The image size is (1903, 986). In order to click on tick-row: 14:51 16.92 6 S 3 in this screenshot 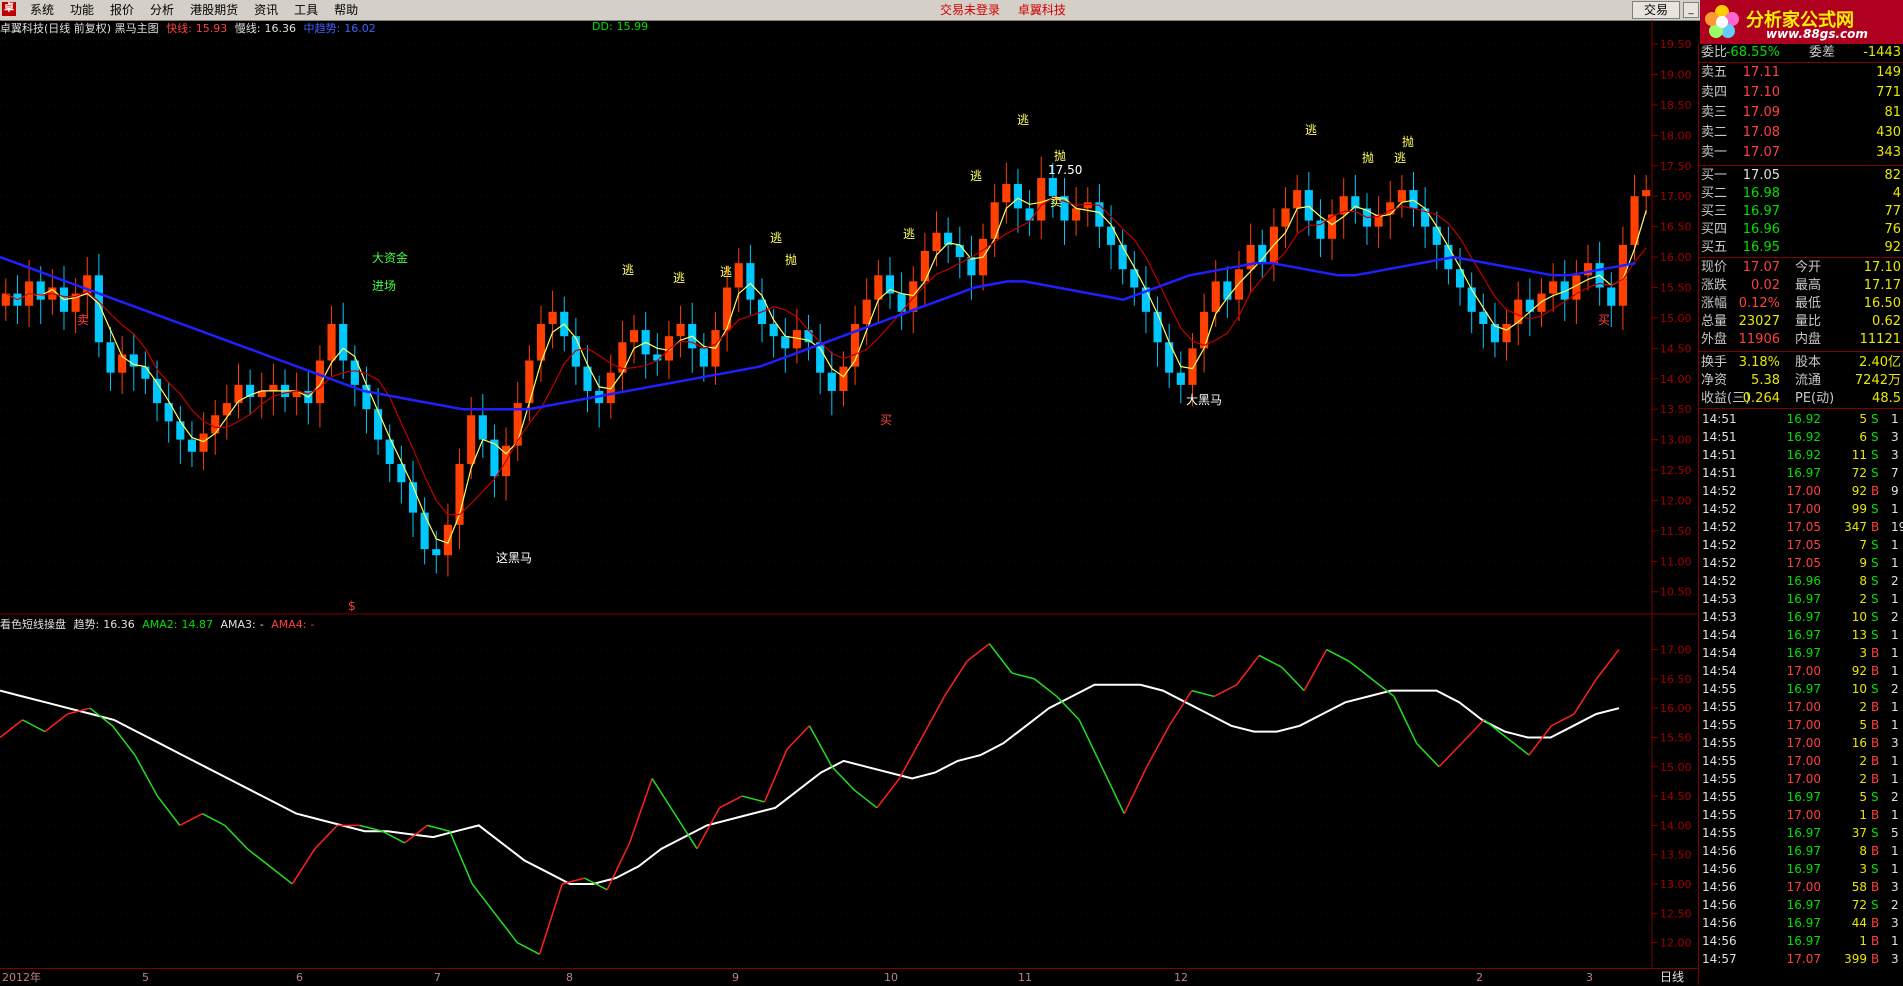, I will do `click(1801, 437)`.